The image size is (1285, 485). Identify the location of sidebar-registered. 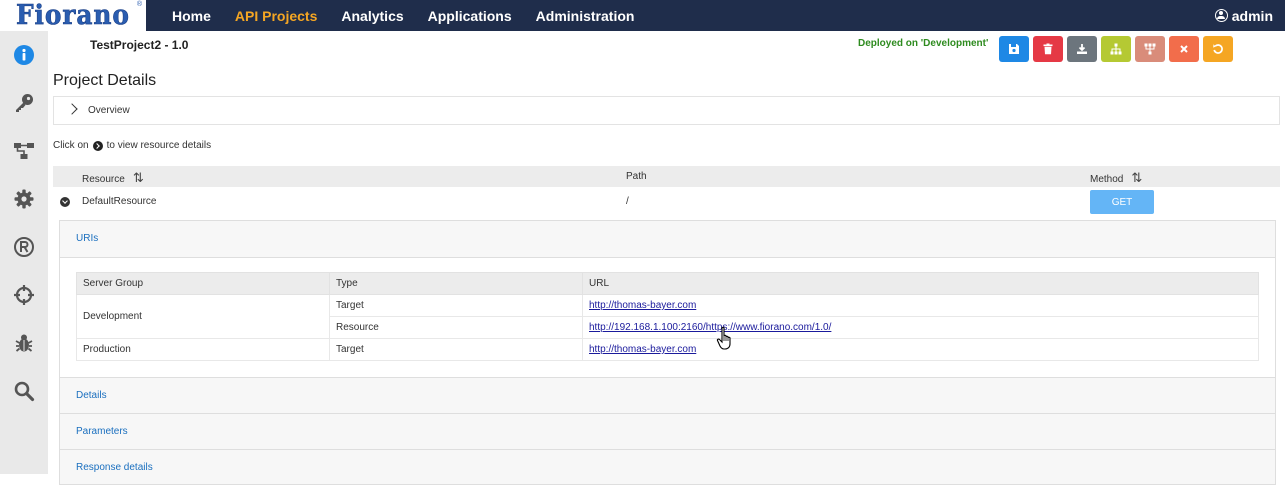
(24, 247).